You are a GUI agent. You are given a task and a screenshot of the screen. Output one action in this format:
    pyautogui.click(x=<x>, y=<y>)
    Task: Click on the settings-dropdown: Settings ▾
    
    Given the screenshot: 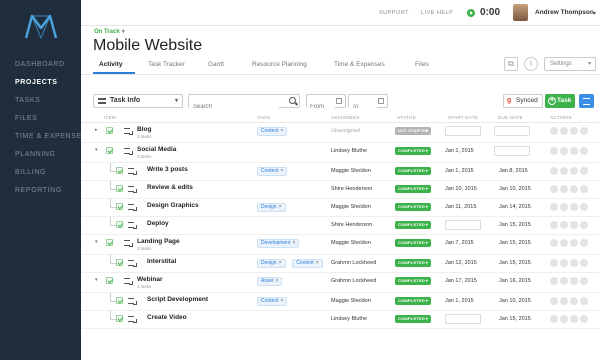 What is the action you would take?
    pyautogui.click(x=570, y=64)
    